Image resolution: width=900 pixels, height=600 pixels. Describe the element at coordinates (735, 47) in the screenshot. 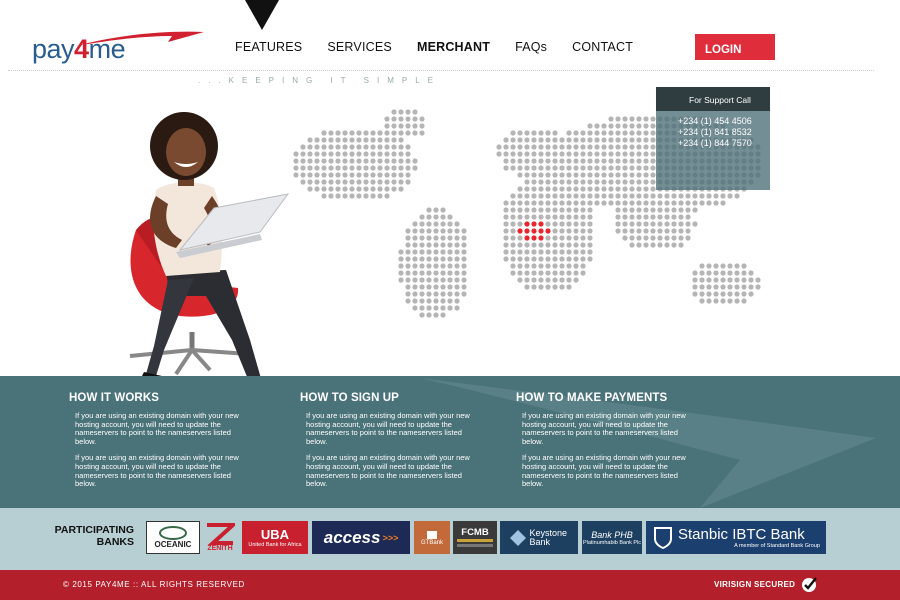

I see `login-button: LOGIN` at that location.